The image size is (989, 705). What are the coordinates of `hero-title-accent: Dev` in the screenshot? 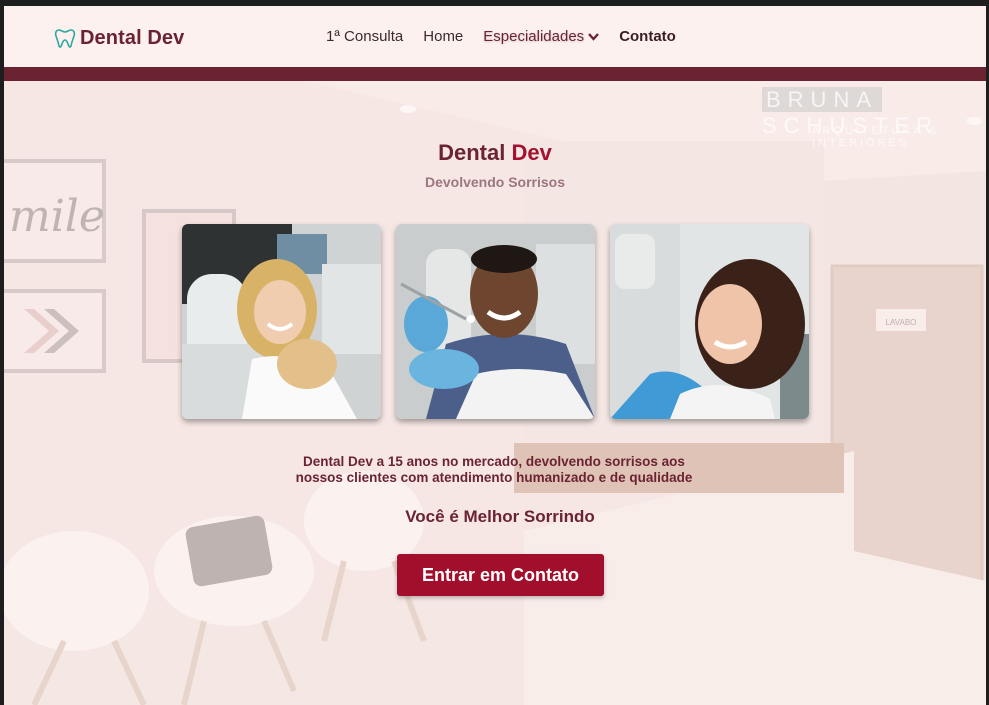 It's located at (531, 152).